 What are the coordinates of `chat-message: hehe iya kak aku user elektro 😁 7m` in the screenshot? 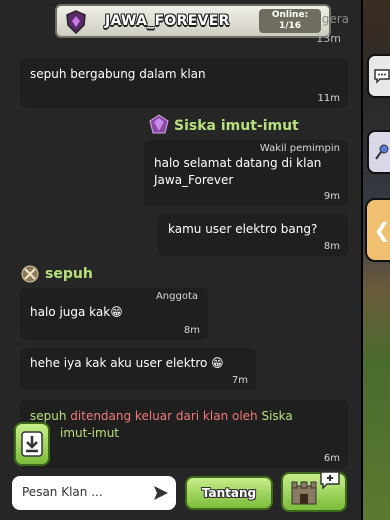 It's located at (138, 369).